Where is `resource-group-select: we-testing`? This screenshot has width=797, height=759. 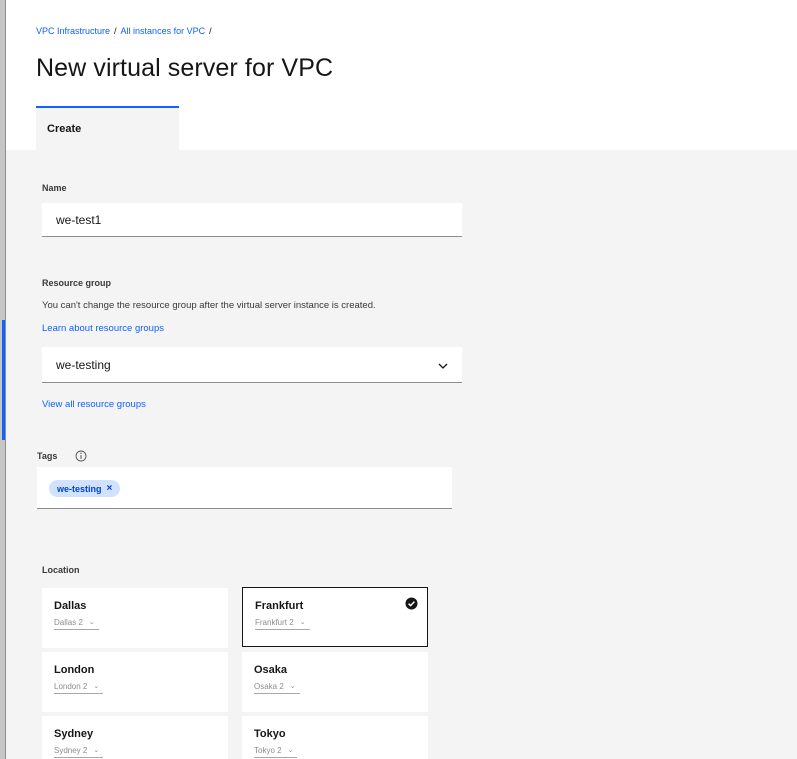 resource-group-select: we-testing is located at coordinates (252, 365).